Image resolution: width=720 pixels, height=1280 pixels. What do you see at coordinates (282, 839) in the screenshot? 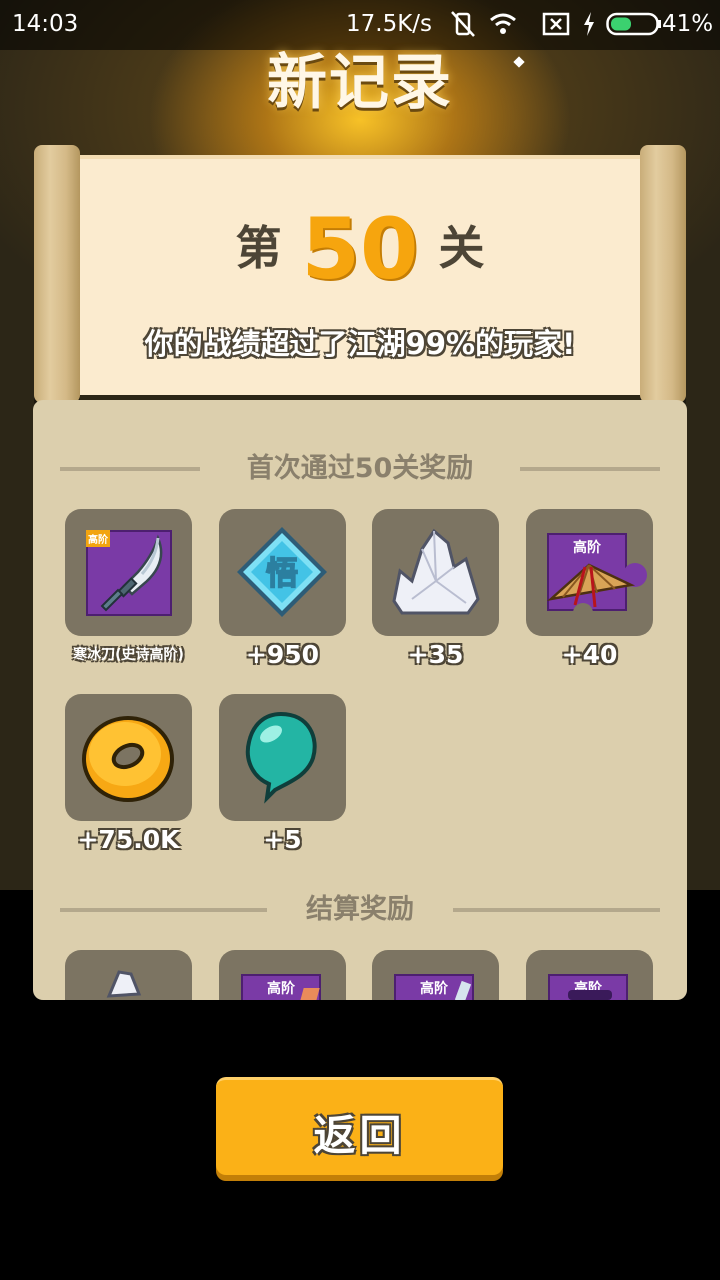
I see `reward-label: +5` at bounding box center [282, 839].